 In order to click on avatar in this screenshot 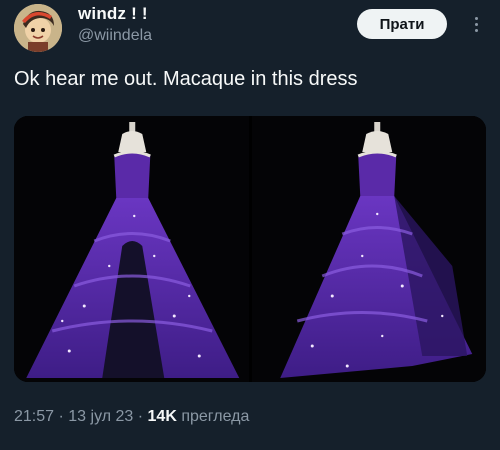, I will do `click(38, 28)`.